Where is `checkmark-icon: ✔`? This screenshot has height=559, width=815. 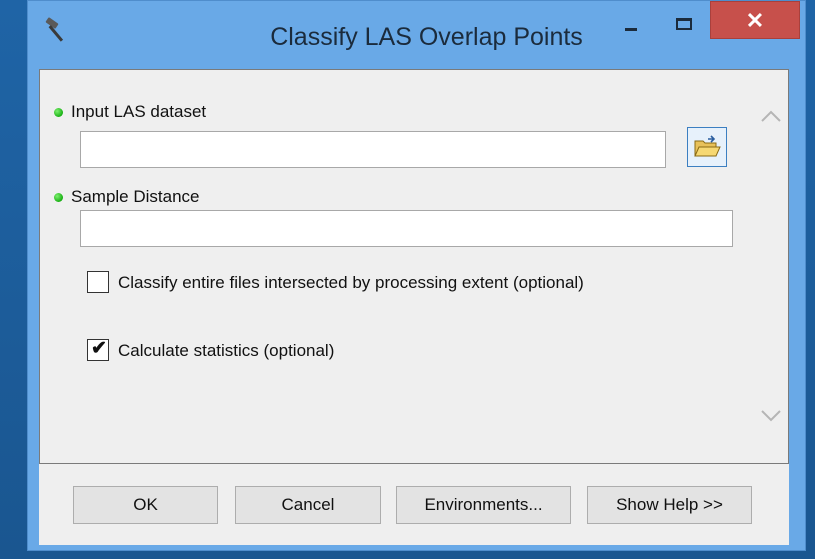
checkmark-icon: ✔ is located at coordinates (99, 348).